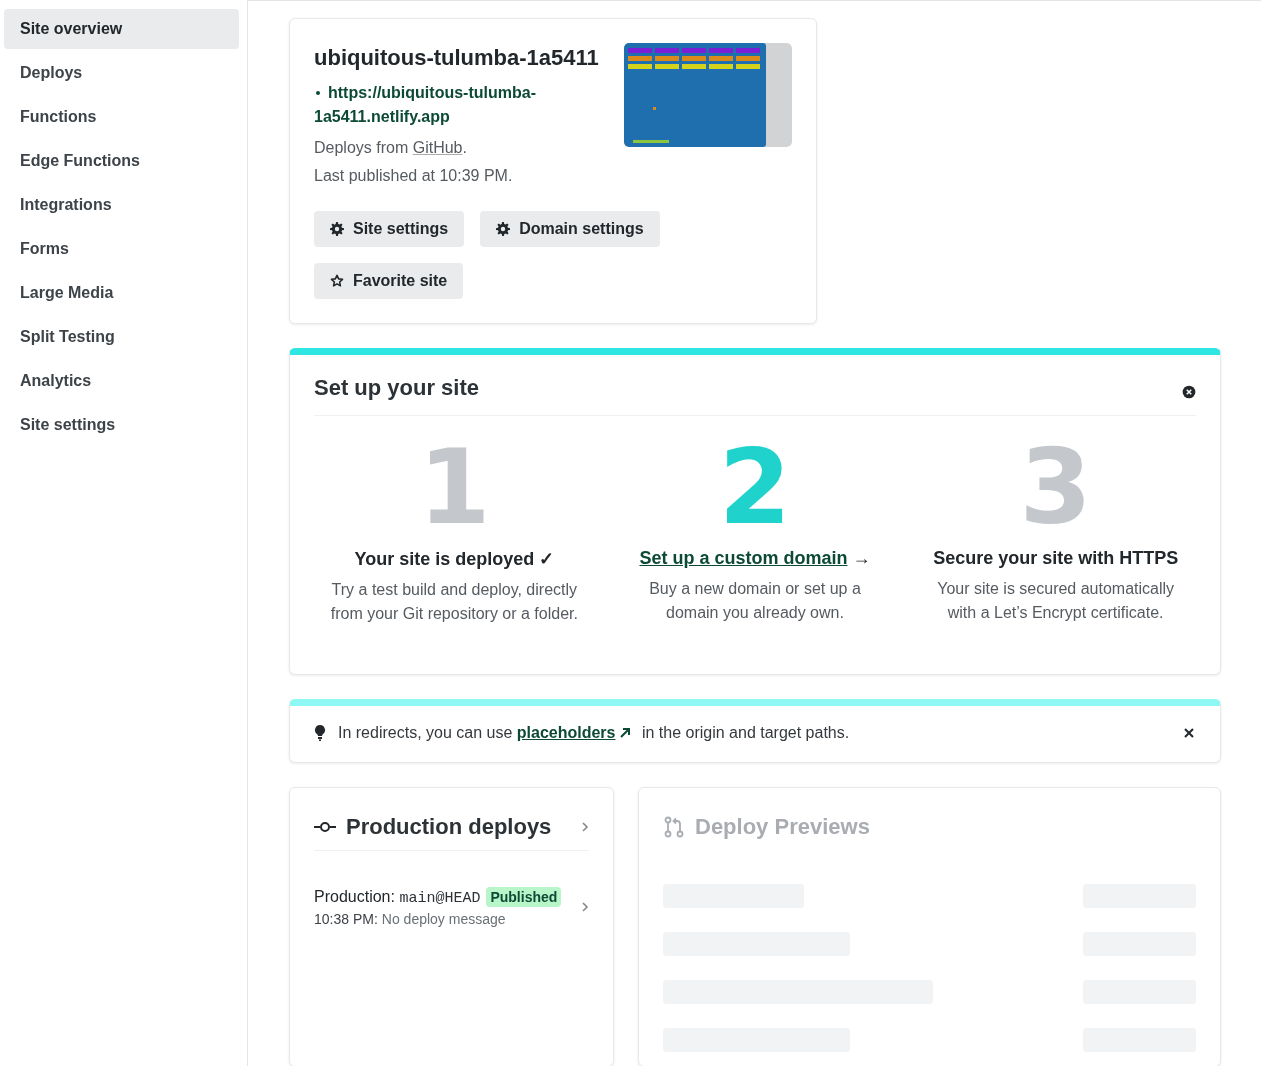 The image size is (1261, 1066). Describe the element at coordinates (674, 827) in the screenshot. I see `pull-request-icon` at that location.